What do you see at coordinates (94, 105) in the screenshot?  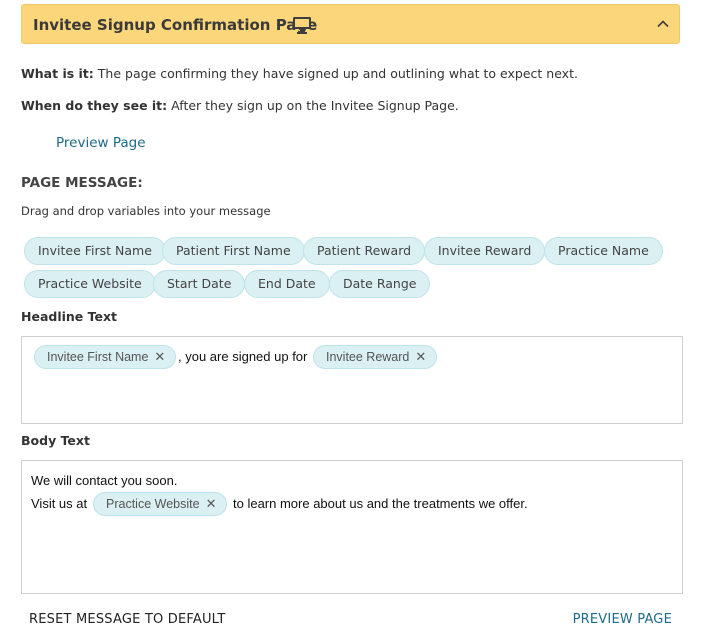 I see `when-label: When do they see it:` at bounding box center [94, 105].